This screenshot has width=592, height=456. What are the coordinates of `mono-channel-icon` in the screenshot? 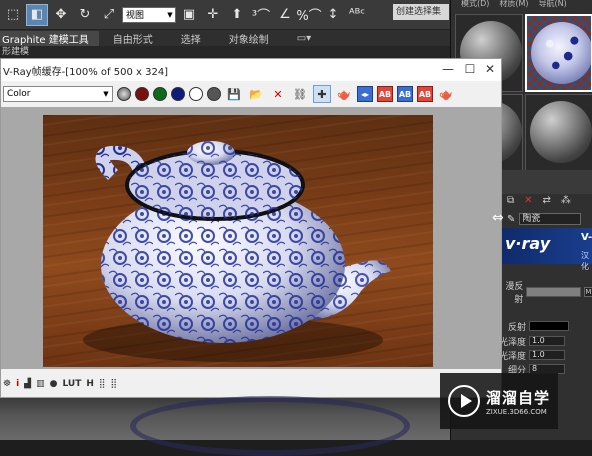 It's located at (214, 94).